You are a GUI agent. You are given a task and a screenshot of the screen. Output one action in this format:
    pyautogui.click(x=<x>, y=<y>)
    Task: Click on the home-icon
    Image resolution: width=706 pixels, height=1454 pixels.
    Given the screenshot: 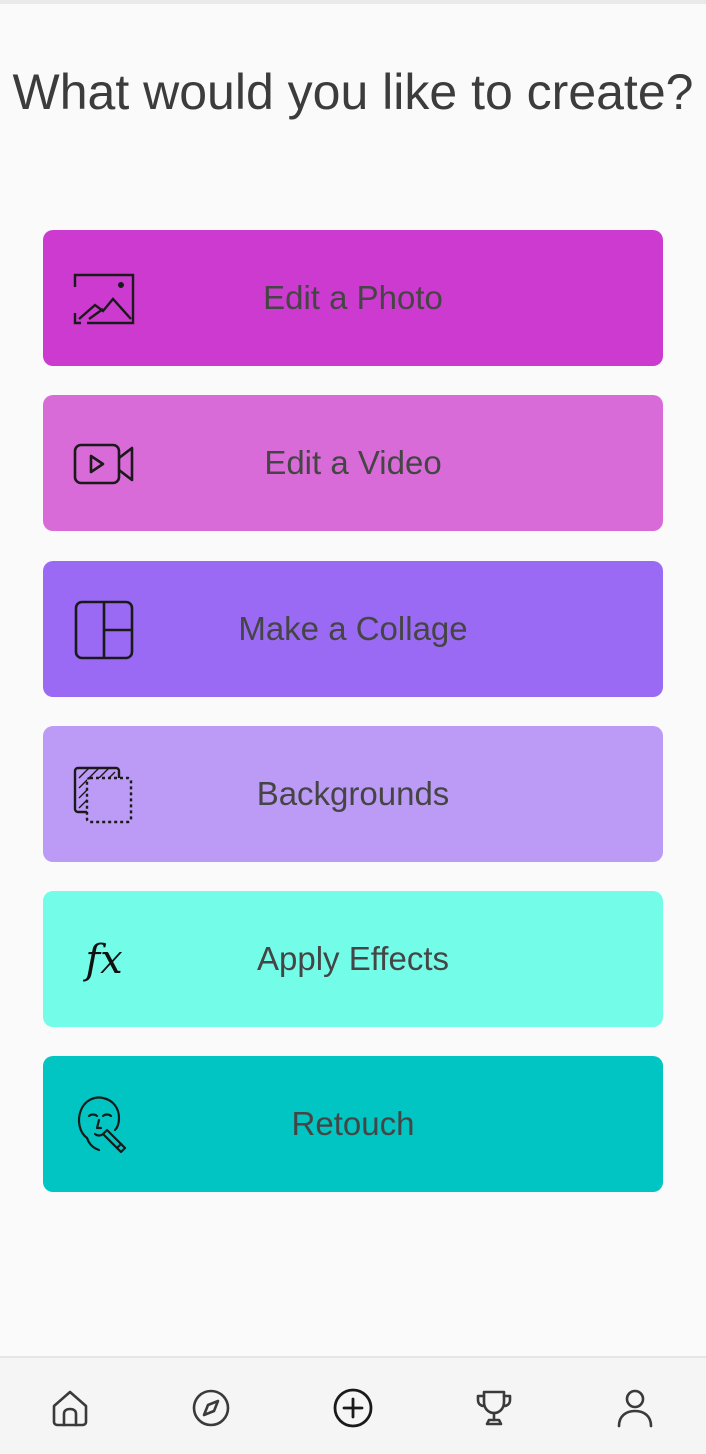 What is the action you would take?
    pyautogui.click(x=70, y=1410)
    